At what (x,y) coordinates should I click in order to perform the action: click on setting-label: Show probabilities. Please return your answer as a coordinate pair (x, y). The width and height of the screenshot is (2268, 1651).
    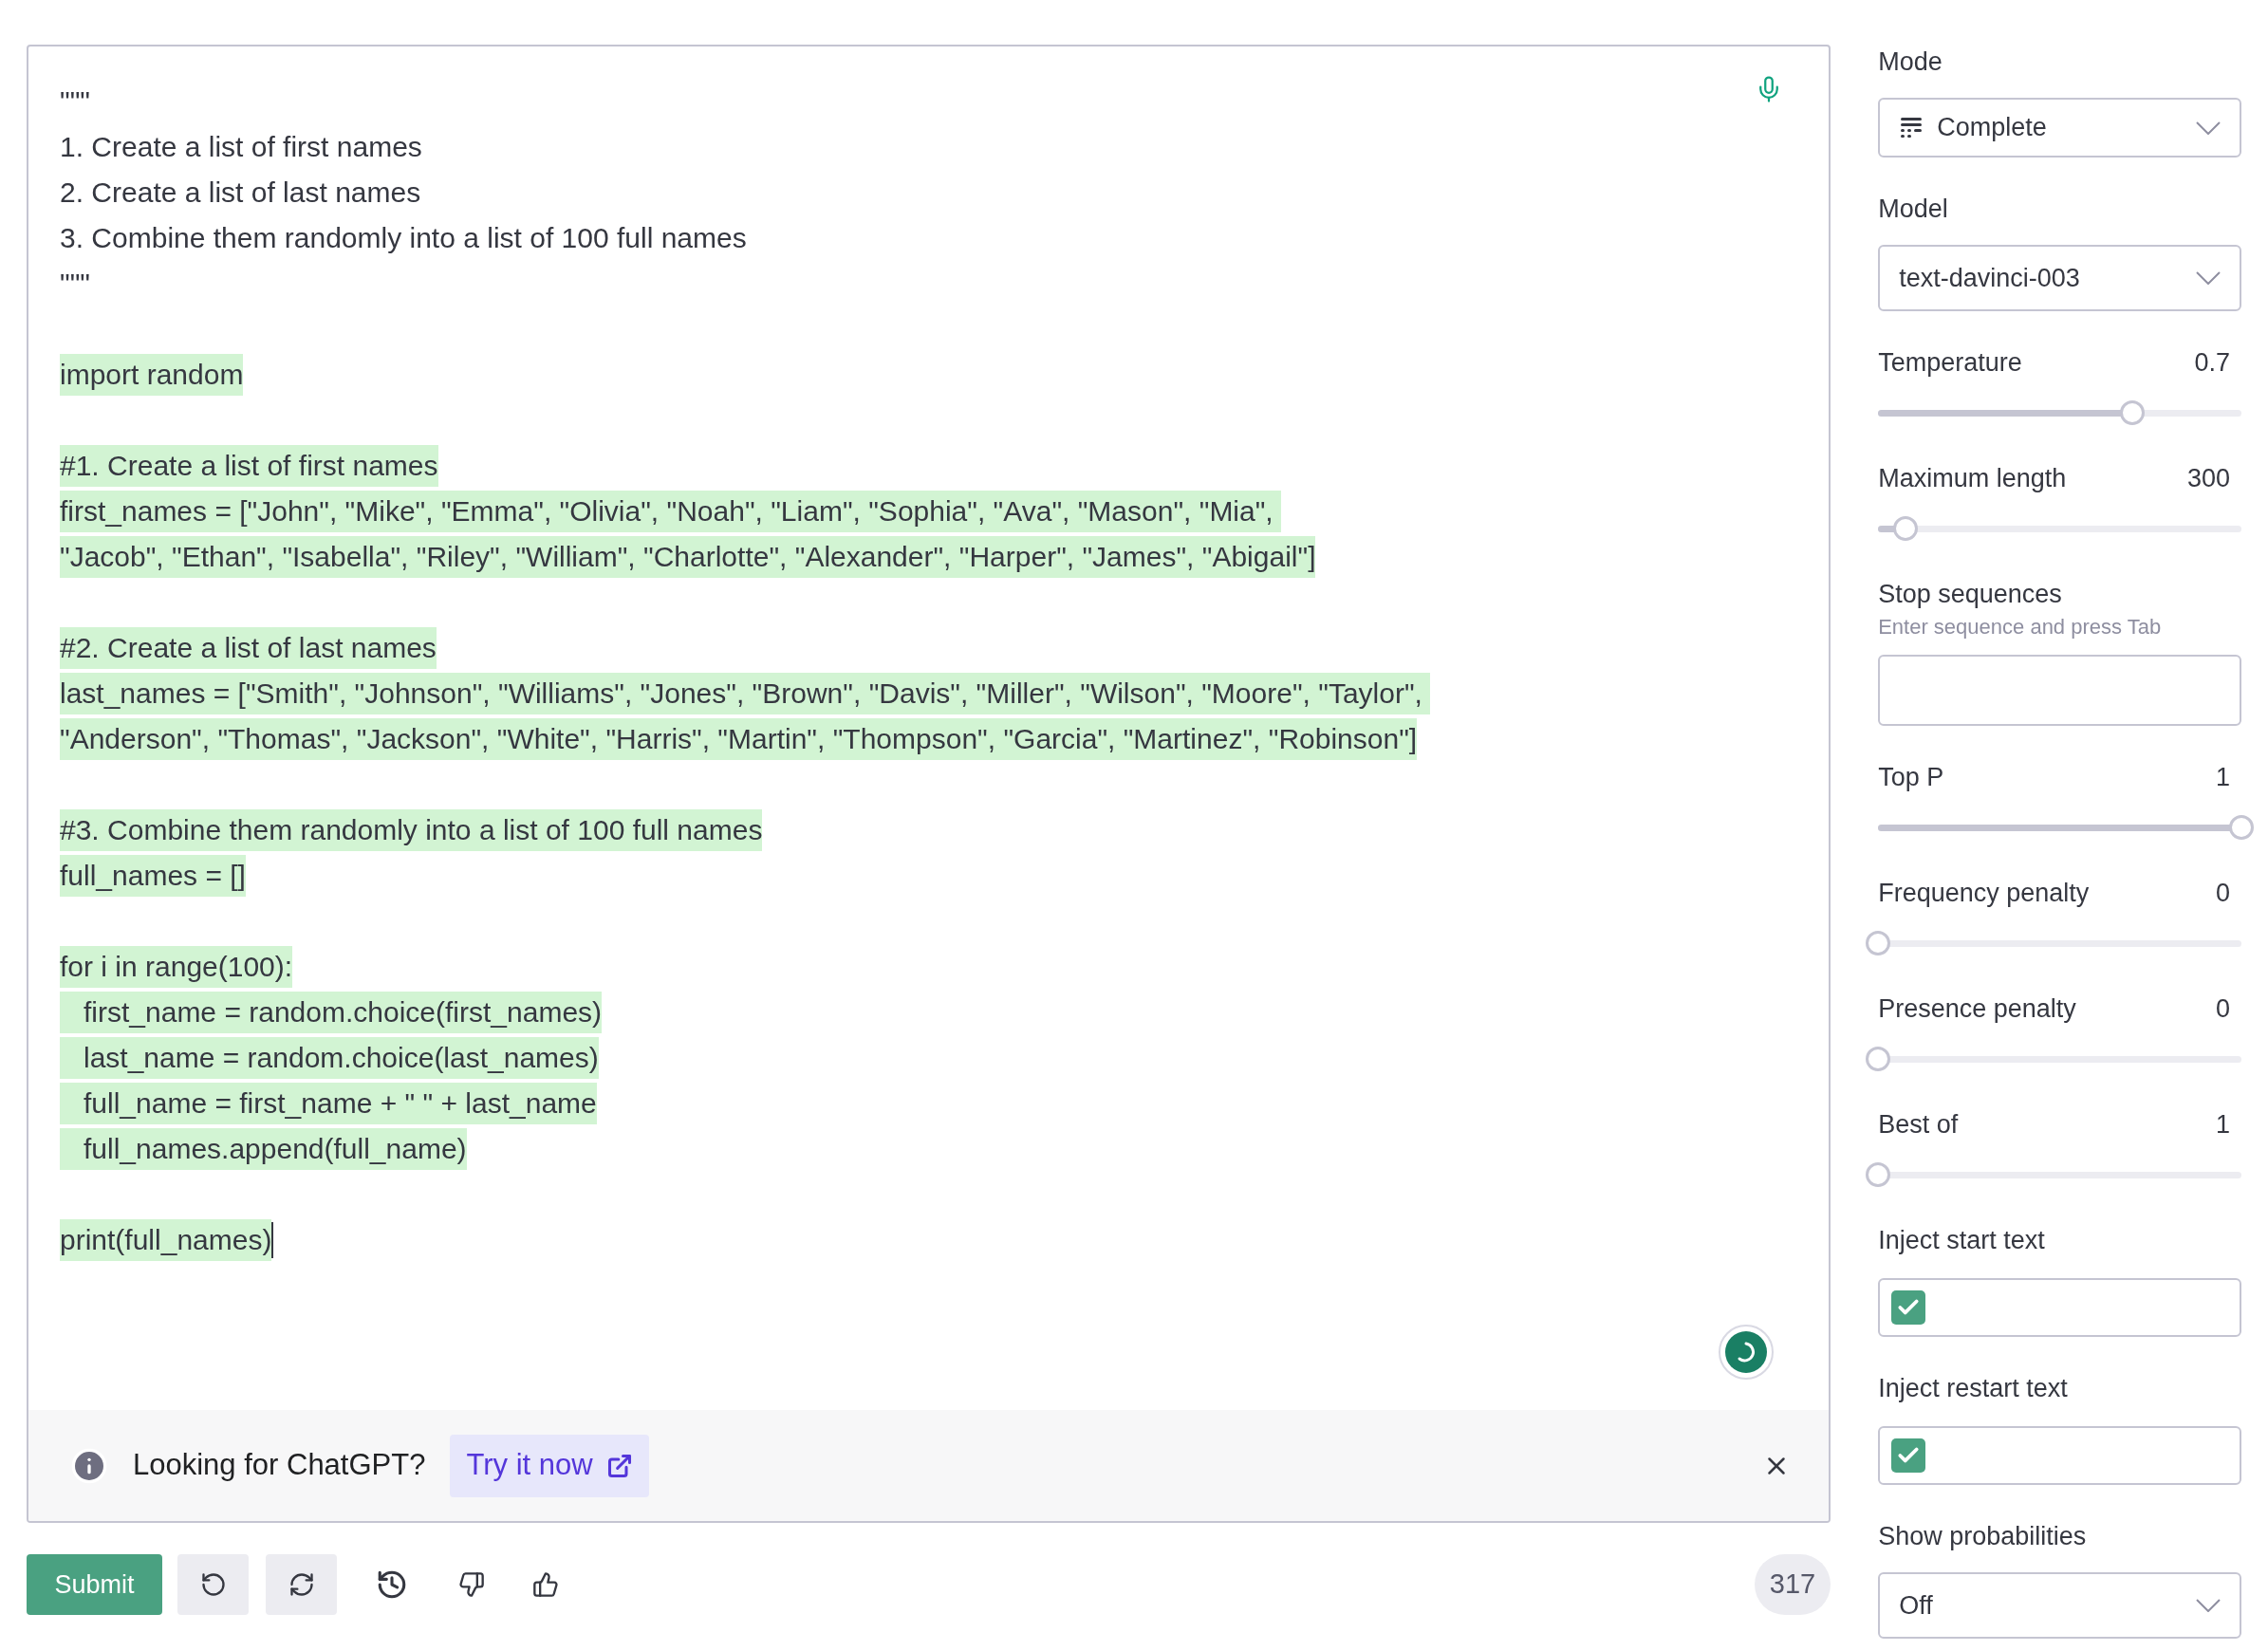
    Looking at the image, I should click on (1983, 1536).